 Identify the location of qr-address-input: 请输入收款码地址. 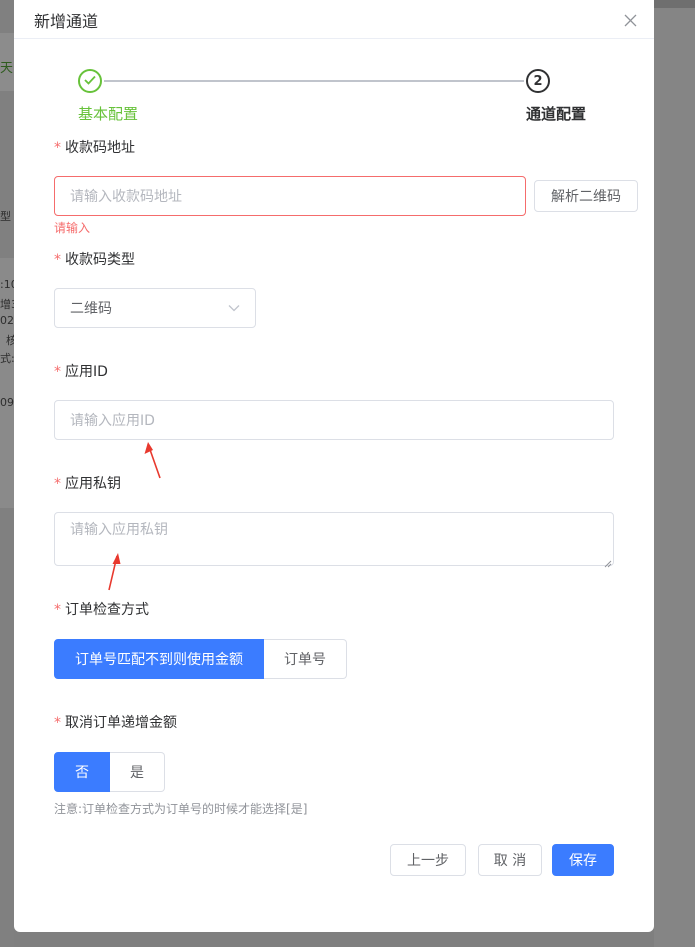
(290, 196).